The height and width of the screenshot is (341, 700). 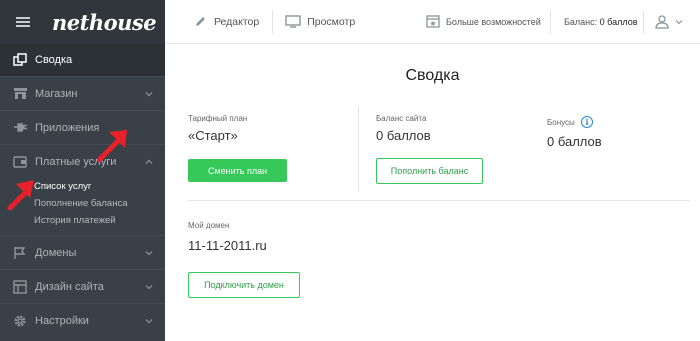 I want to click on logo: nethouse, so click(x=104, y=22).